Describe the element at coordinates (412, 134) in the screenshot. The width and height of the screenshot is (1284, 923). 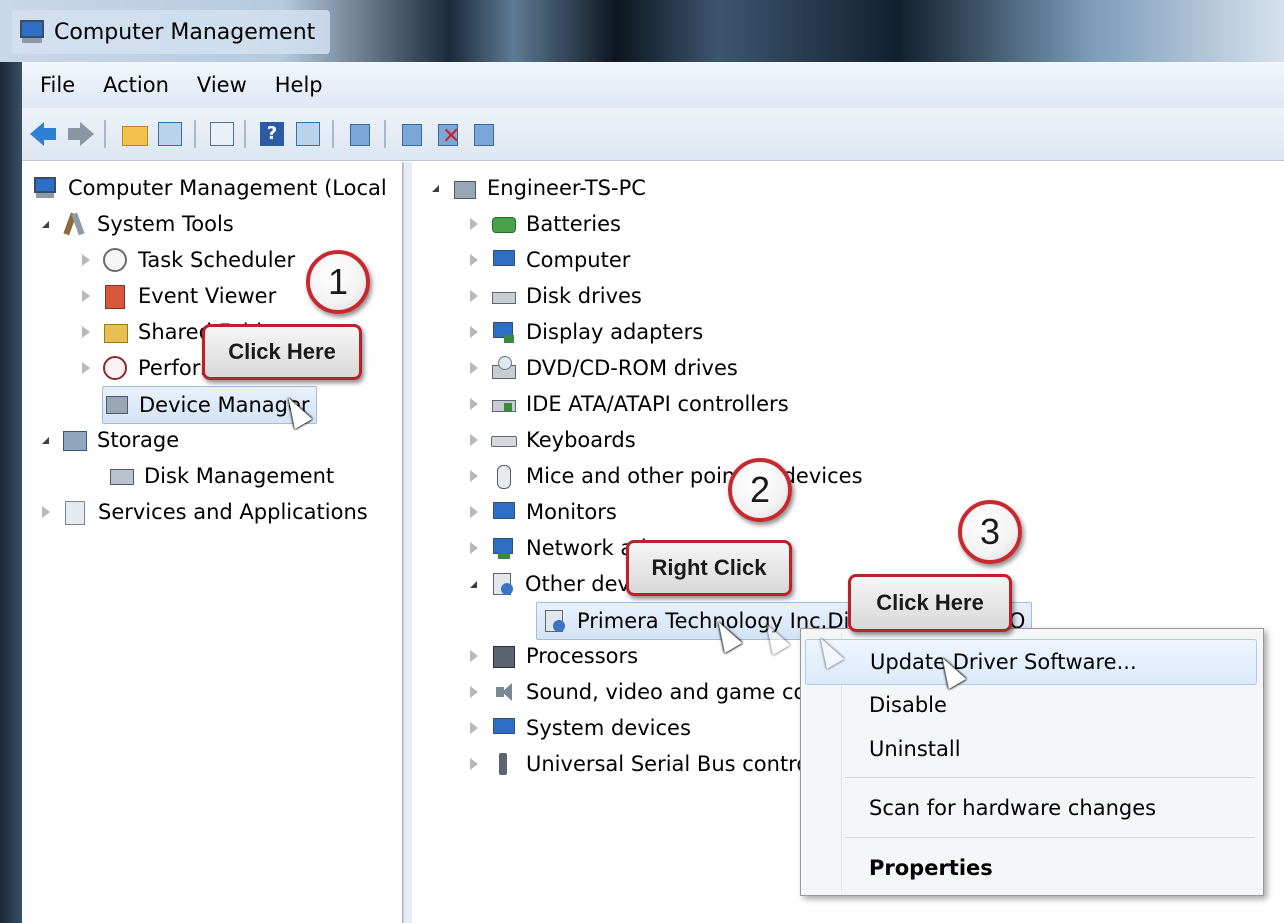
I see `update-driver-icon` at that location.